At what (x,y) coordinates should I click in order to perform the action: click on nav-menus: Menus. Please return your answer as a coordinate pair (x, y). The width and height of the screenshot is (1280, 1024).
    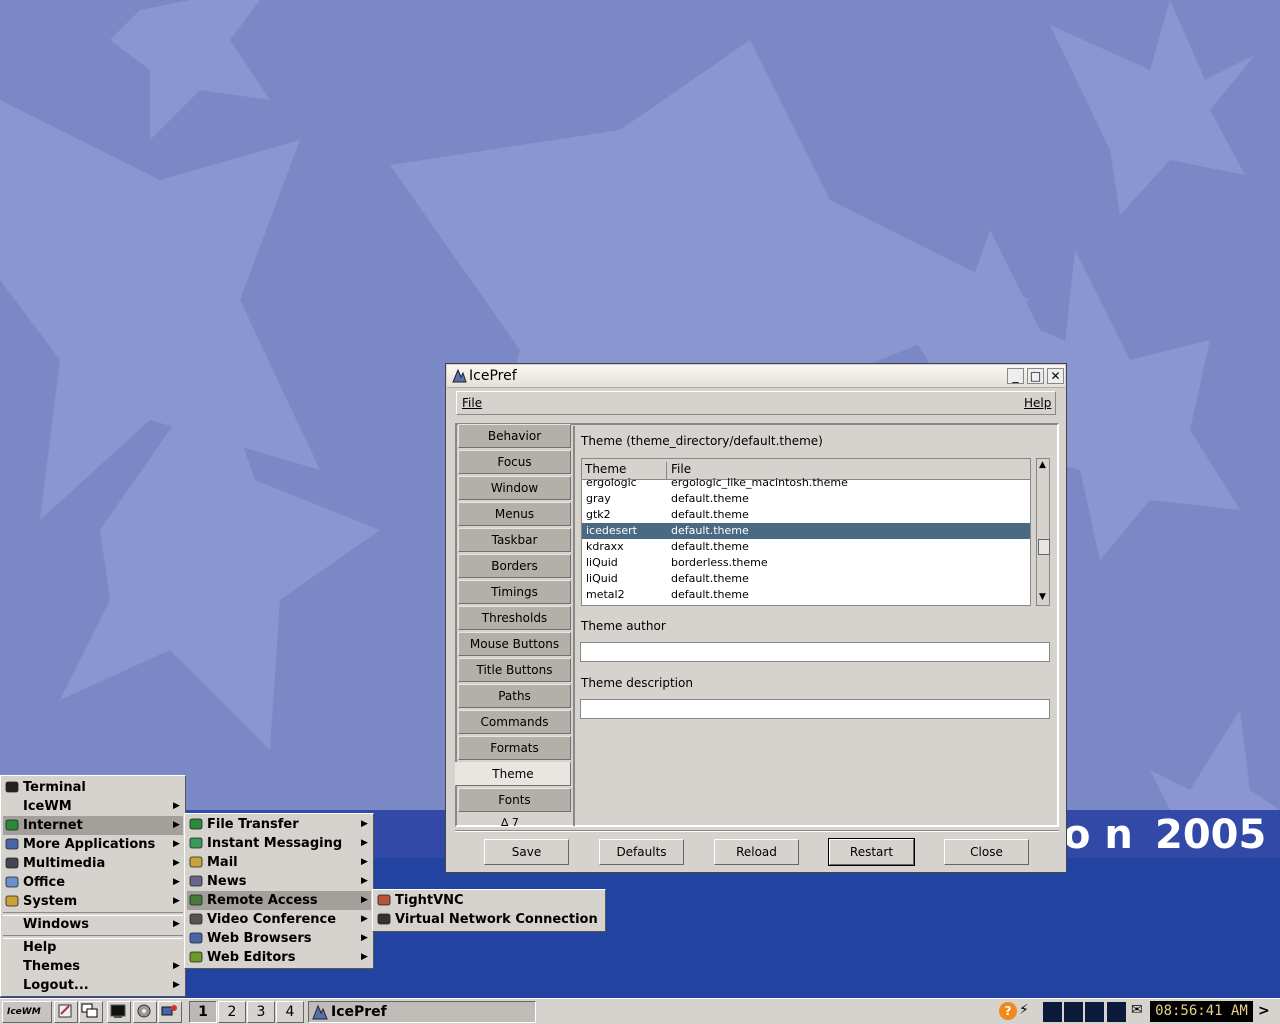
    Looking at the image, I should click on (514, 514).